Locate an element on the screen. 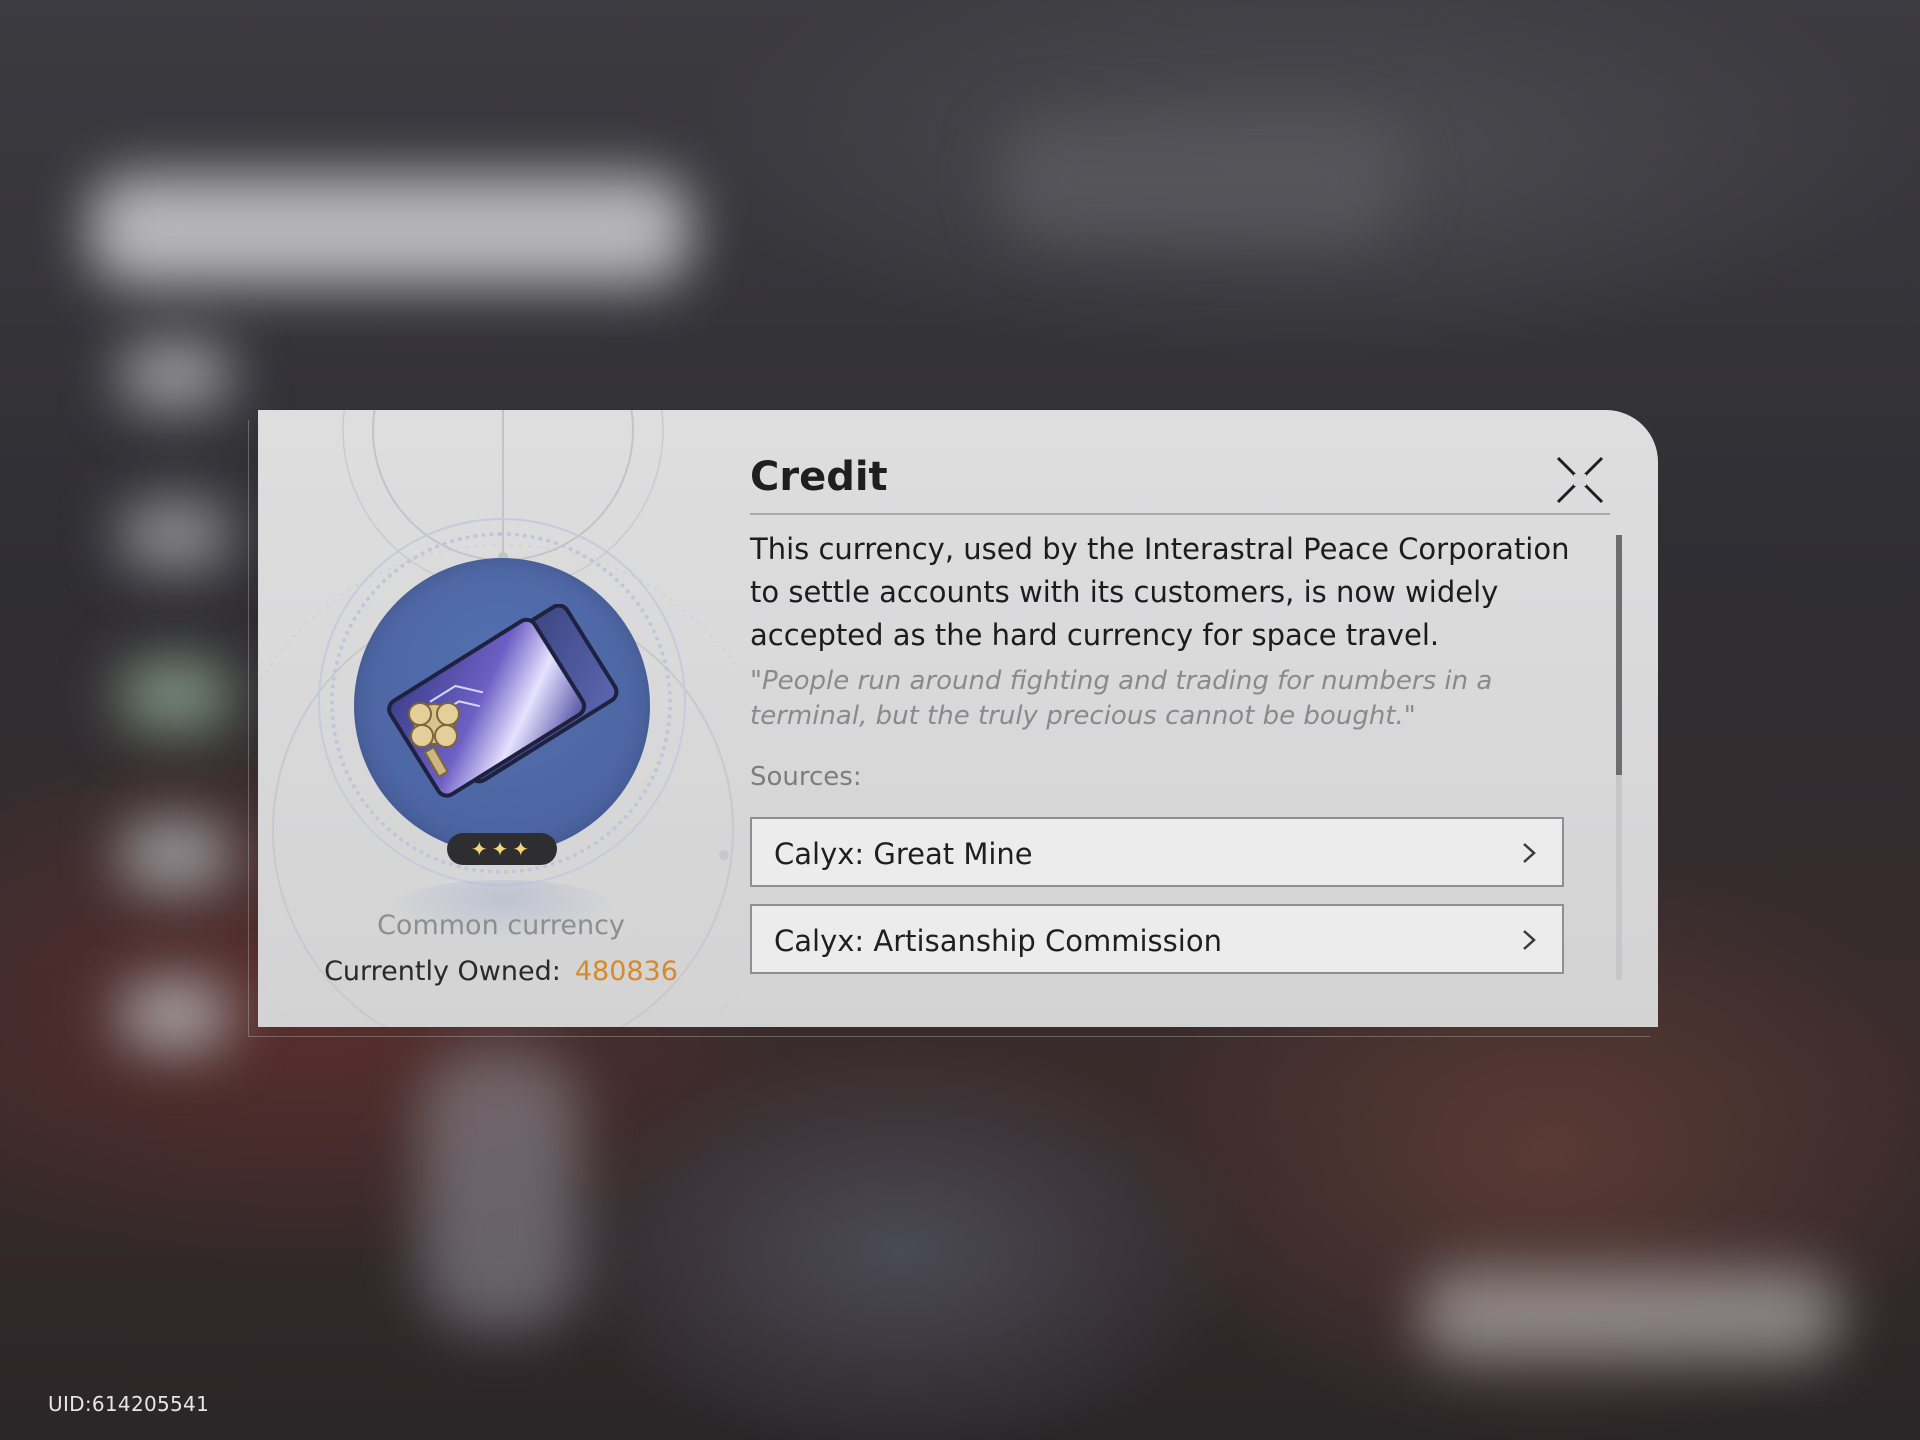  scrollbar-thumb is located at coordinates (1619, 655).